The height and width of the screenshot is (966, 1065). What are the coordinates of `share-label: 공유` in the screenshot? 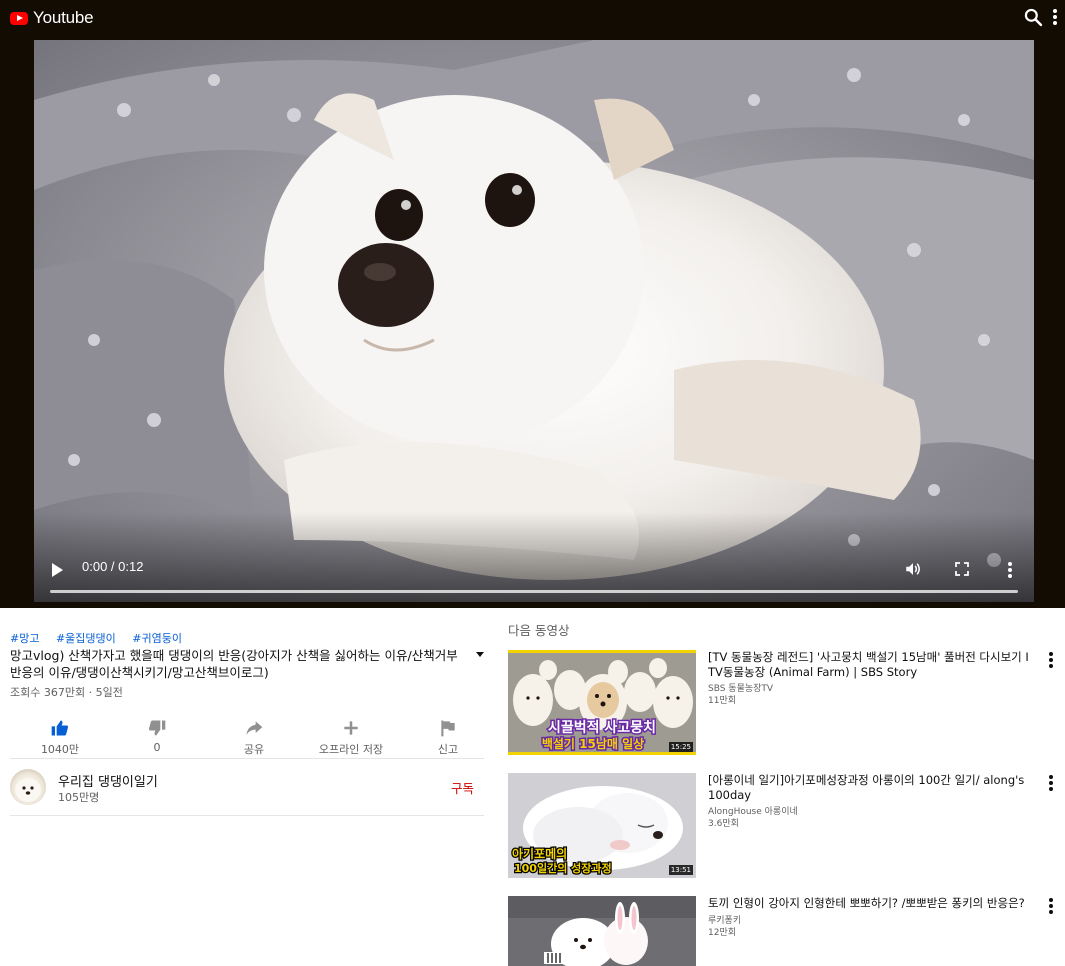 It's located at (254, 749).